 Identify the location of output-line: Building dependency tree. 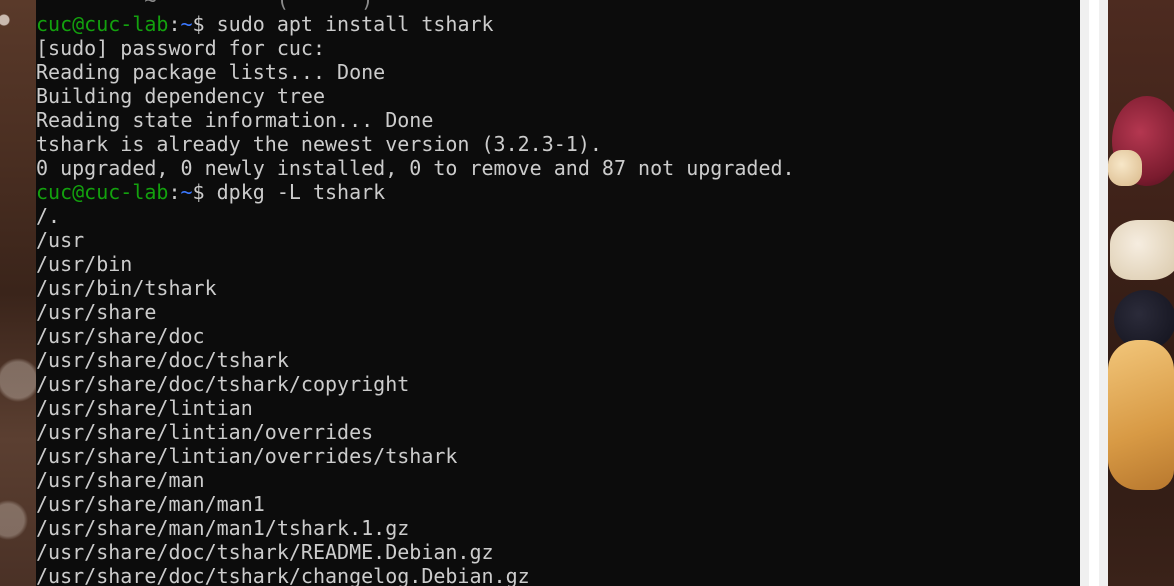
(415, 96).